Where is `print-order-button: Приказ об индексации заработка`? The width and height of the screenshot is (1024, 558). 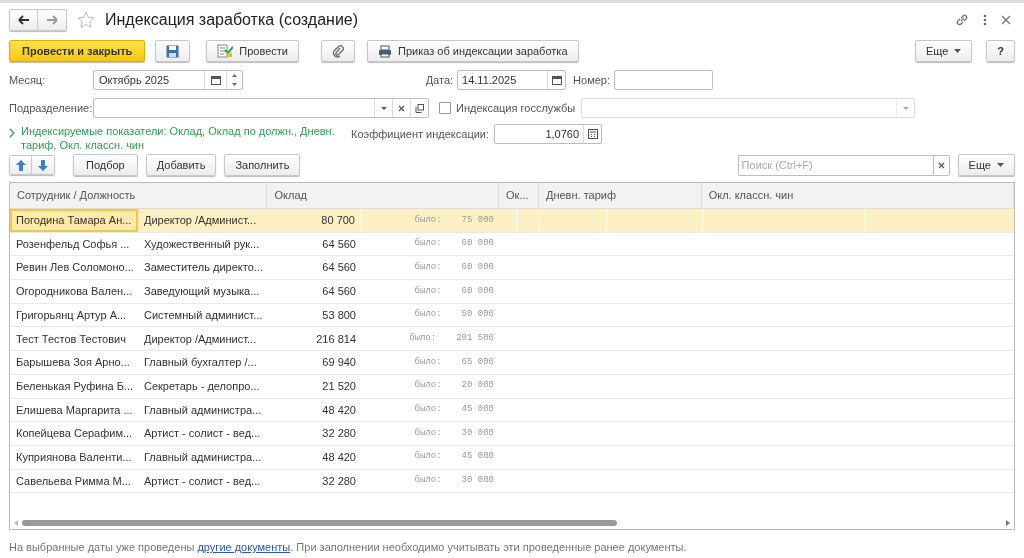 print-order-button: Приказ об индексации заработка is located at coordinates (472, 51).